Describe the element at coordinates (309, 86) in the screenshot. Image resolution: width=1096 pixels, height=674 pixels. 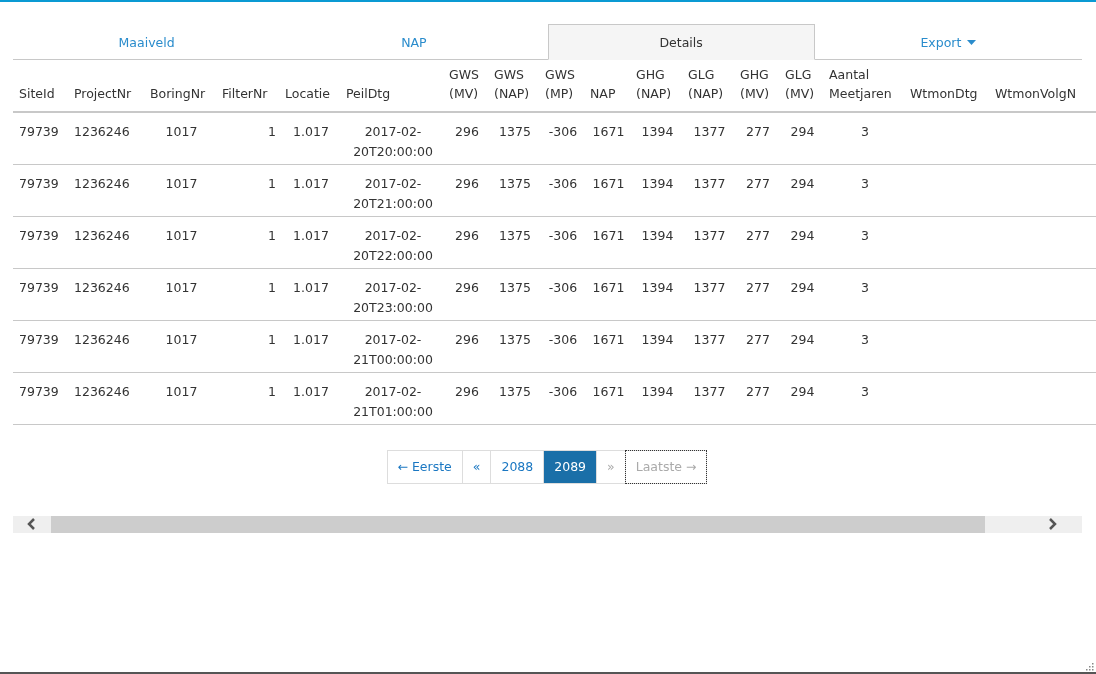
I see `column-header: Locatie` at that location.